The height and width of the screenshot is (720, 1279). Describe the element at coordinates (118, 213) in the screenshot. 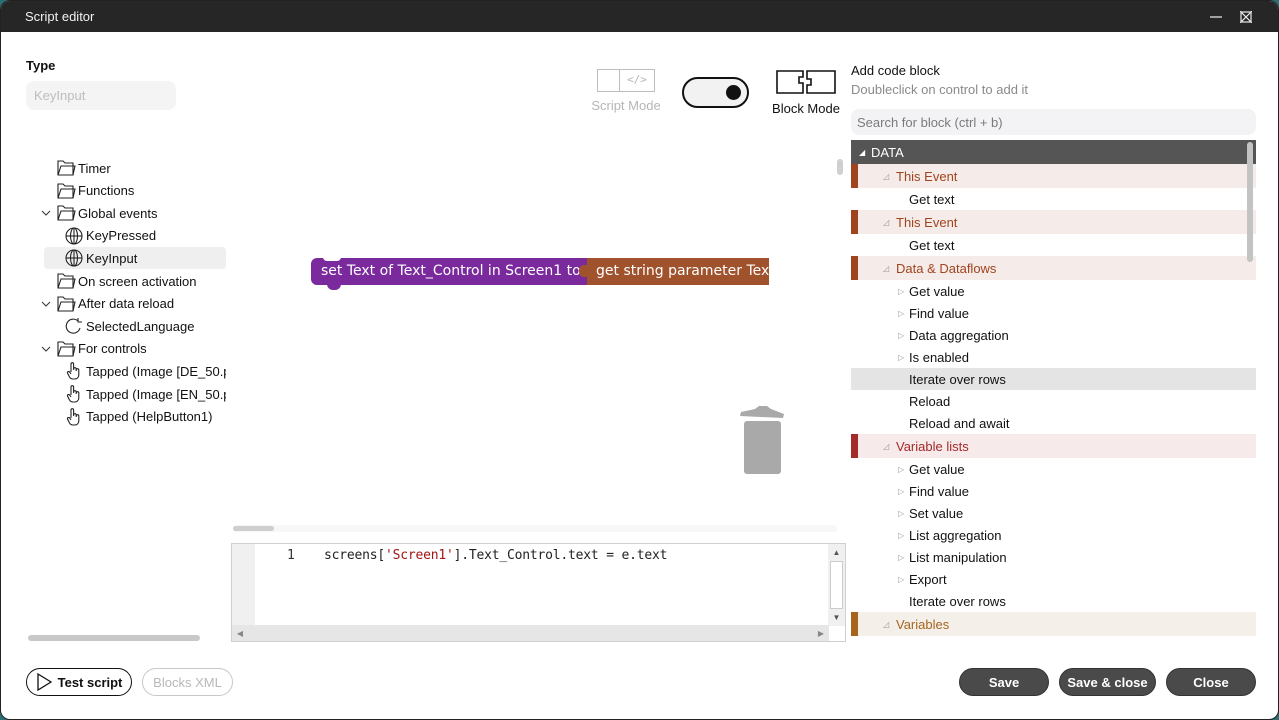

I see `tree-item-label: Global events` at that location.